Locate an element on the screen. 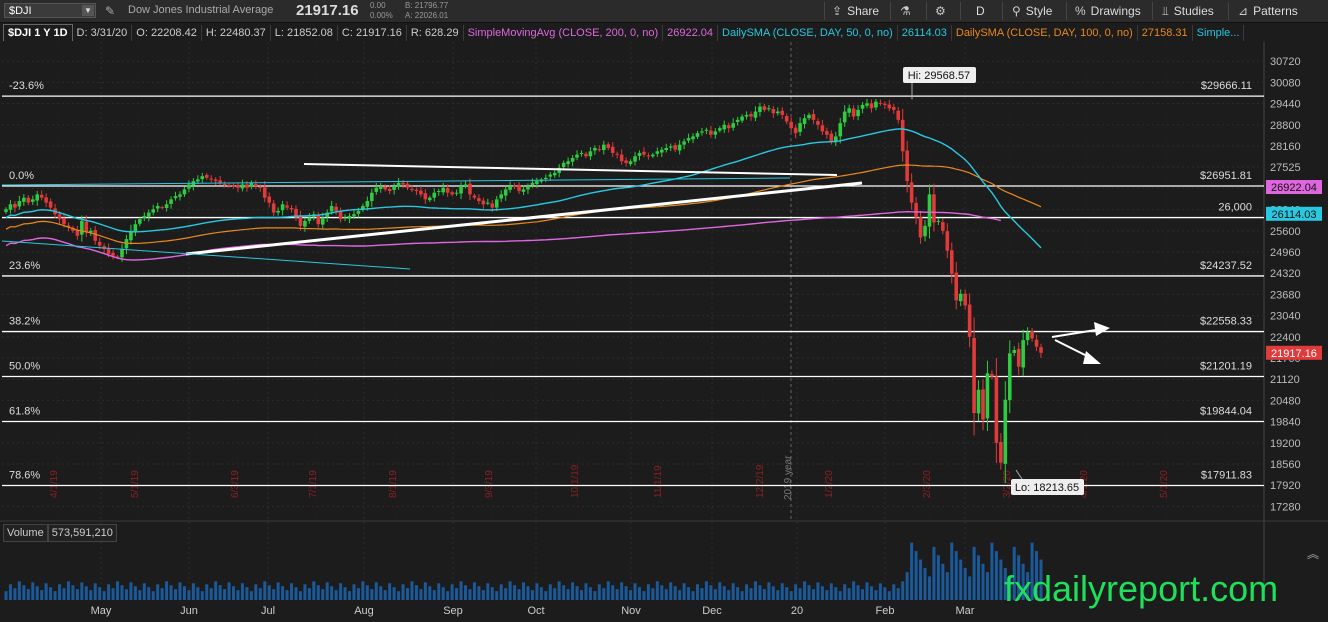 Image resolution: width=1328 pixels, height=622 pixels. fib-level-value: $26951.81 is located at coordinates (1226, 176).